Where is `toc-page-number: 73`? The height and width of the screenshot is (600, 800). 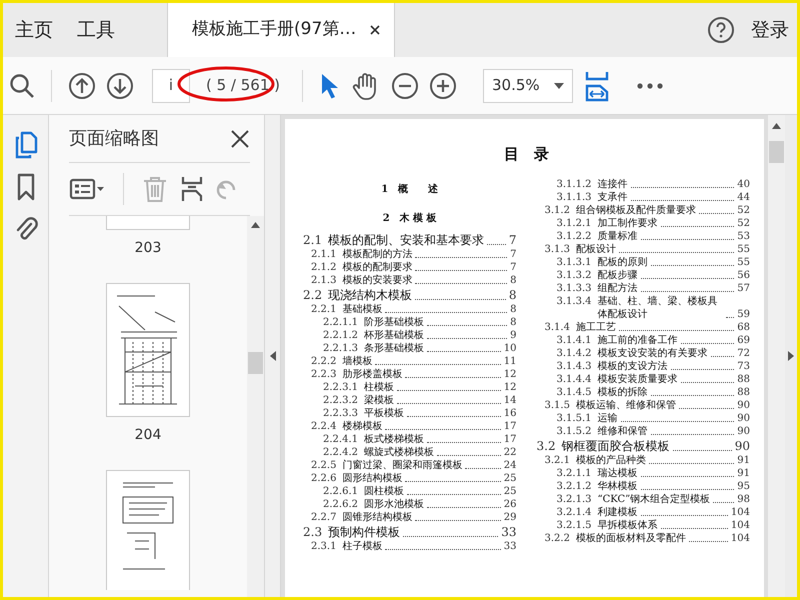 toc-page-number: 73 is located at coordinates (743, 366).